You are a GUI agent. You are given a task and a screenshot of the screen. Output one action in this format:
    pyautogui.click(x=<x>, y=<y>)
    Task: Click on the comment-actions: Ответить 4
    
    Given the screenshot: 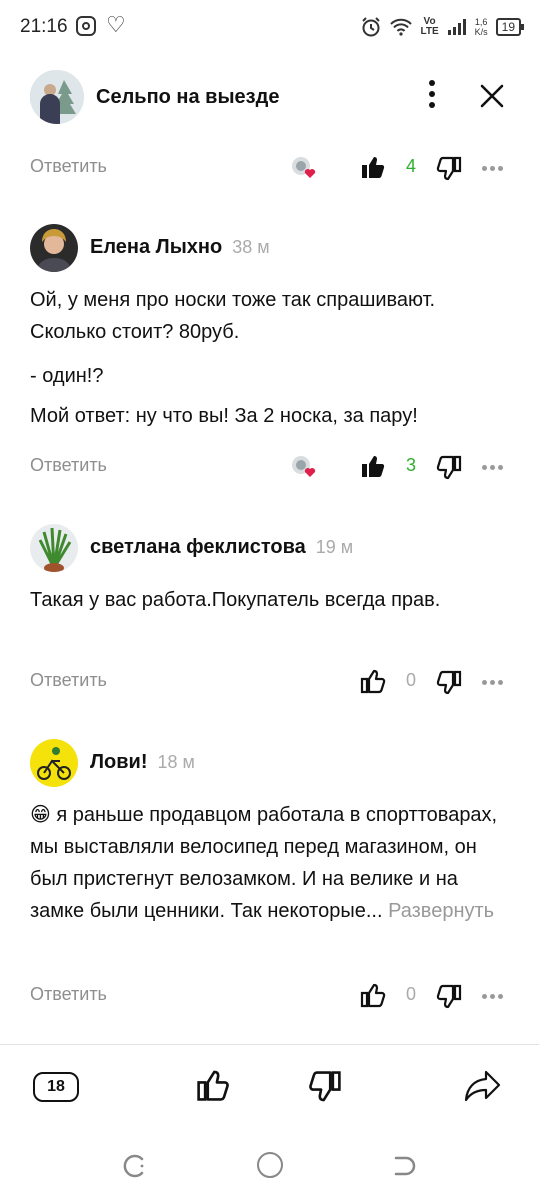 What is the action you would take?
    pyautogui.click(x=269, y=168)
    